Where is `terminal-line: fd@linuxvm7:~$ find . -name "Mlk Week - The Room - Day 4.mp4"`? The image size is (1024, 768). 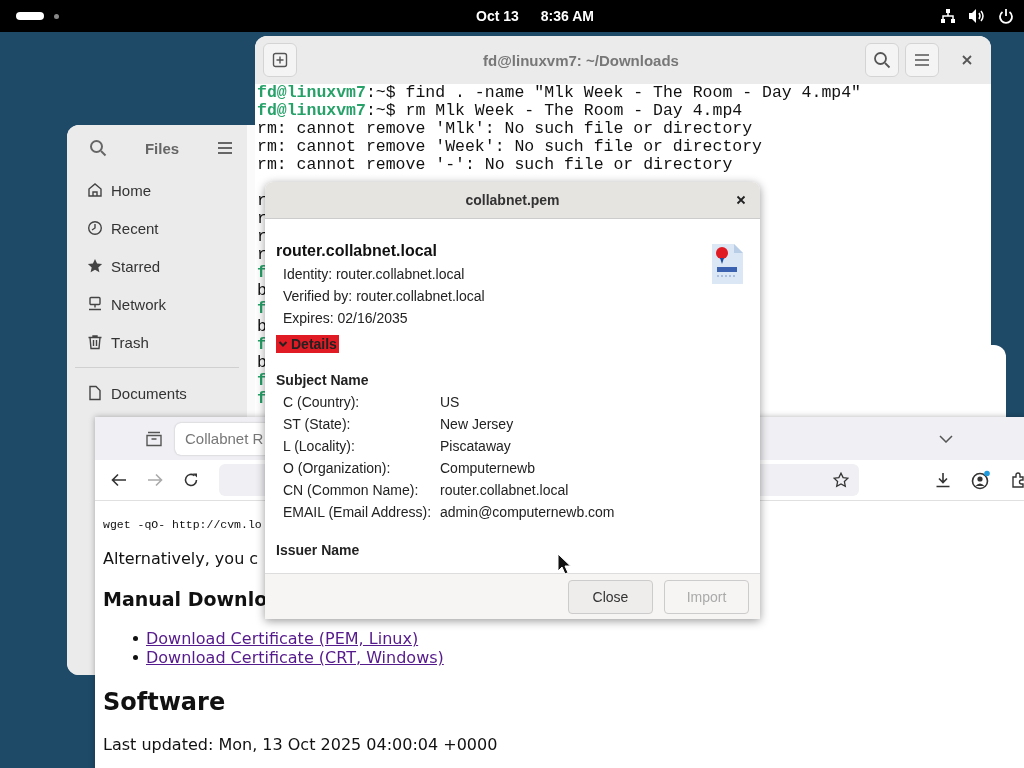
terminal-line: fd@linuxvm7:~$ find . -name "Mlk Week - The Room - Day 4.mp4" is located at coordinates (559, 93).